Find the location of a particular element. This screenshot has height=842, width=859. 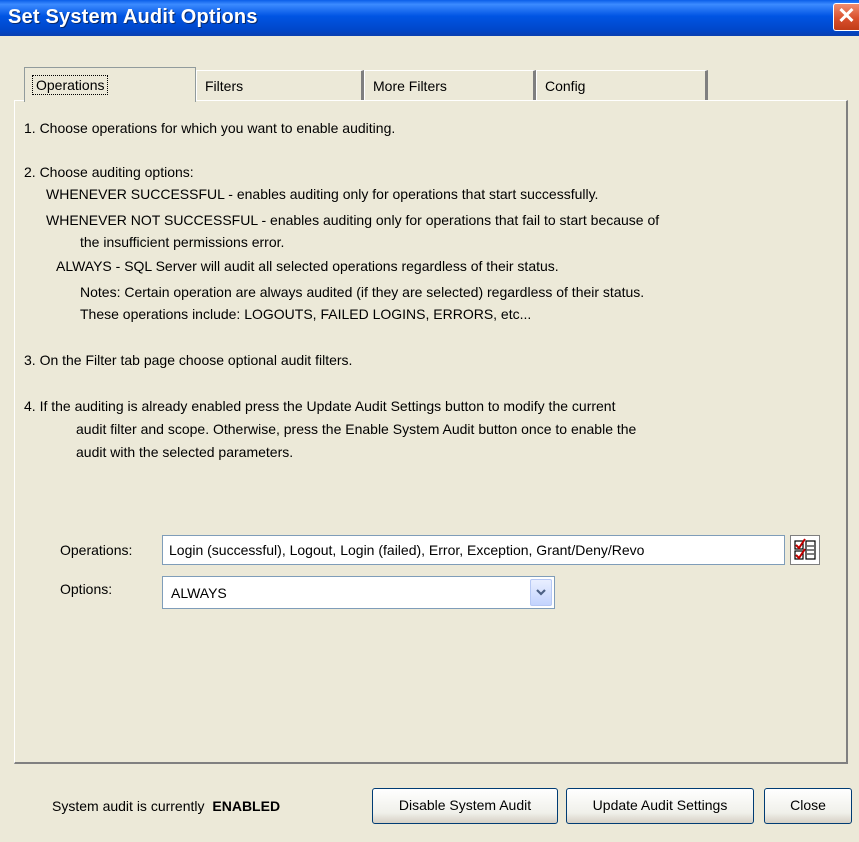

close-icon: ✕ is located at coordinates (846, 15).